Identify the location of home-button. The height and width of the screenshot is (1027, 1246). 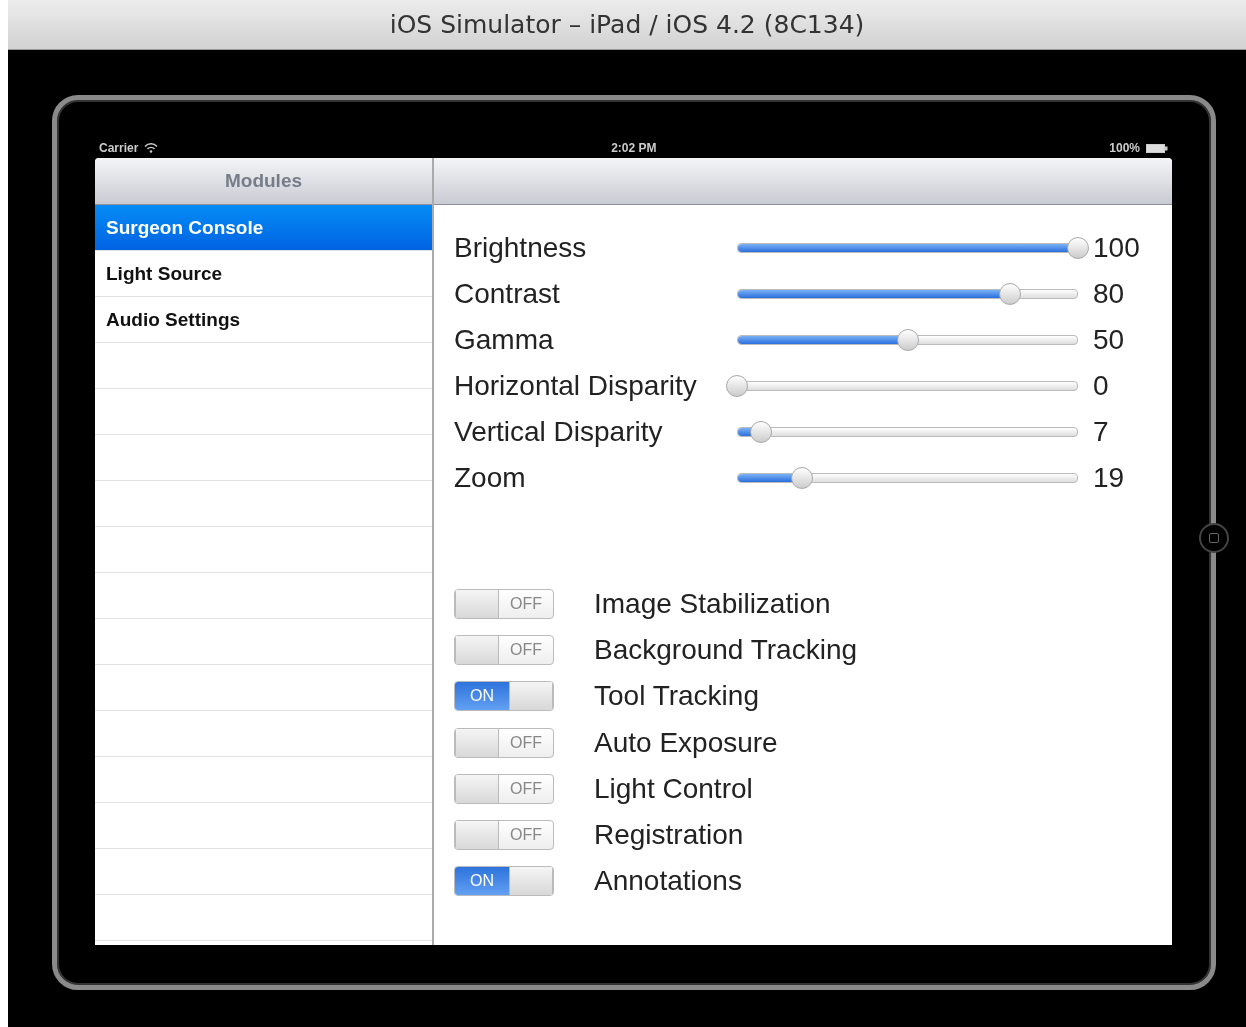
(1214, 538).